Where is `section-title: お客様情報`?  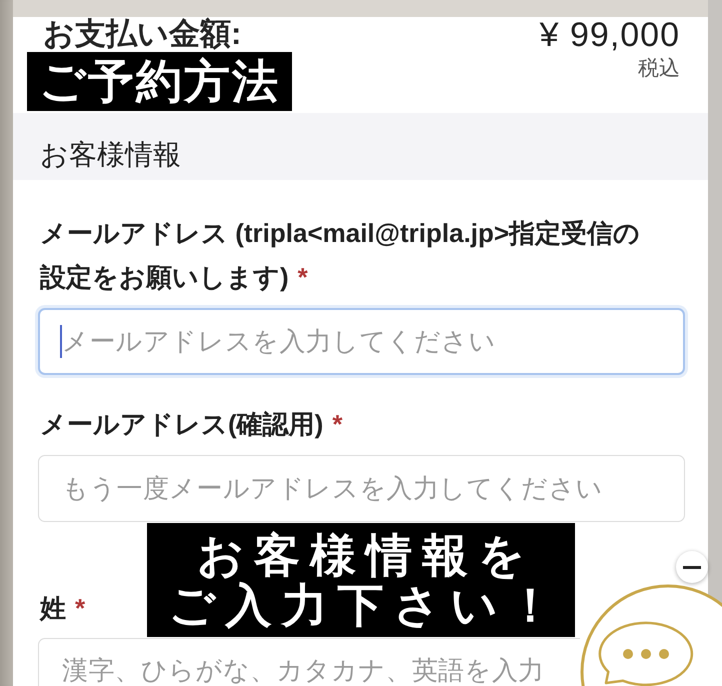 section-title: お客様情報 is located at coordinates (110, 155).